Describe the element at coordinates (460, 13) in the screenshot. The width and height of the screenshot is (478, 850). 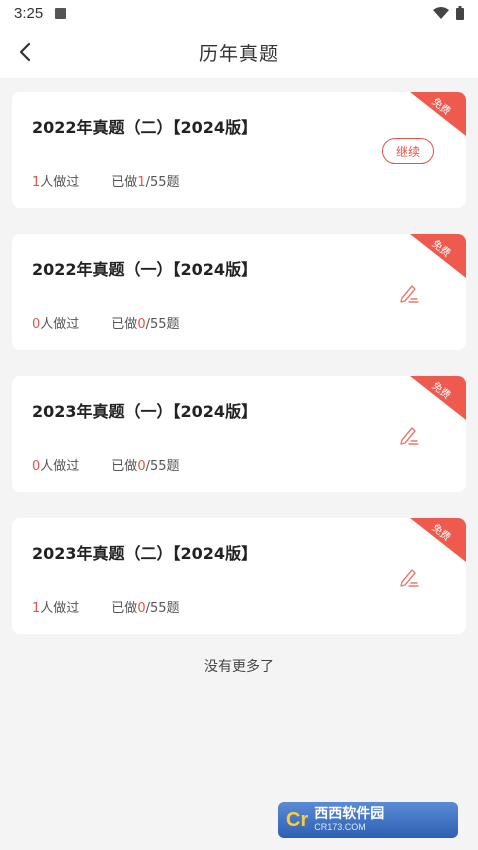
I see `battery-icon` at that location.